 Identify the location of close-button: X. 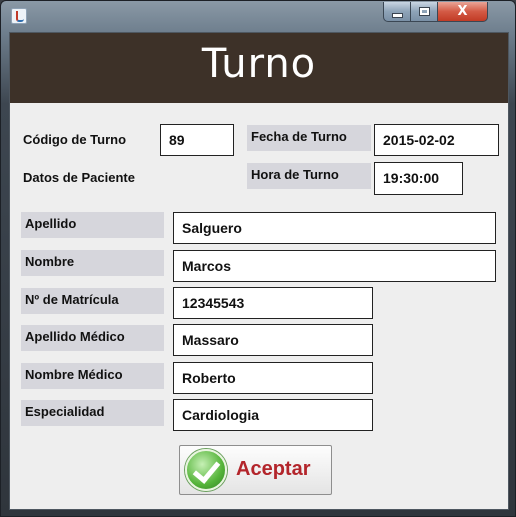
(463, 12).